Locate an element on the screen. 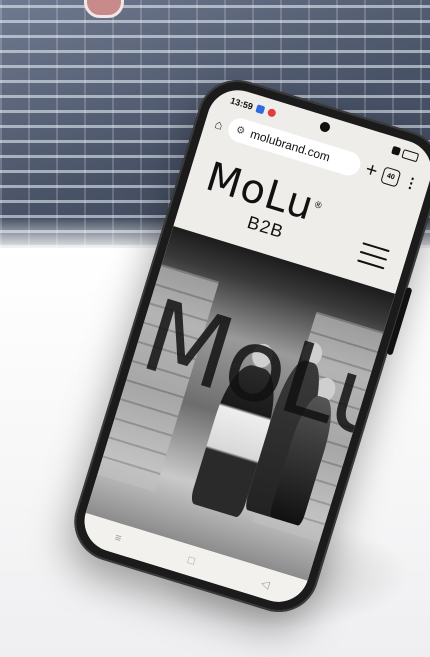  tune-icon: ⚙ is located at coordinates (241, 130).